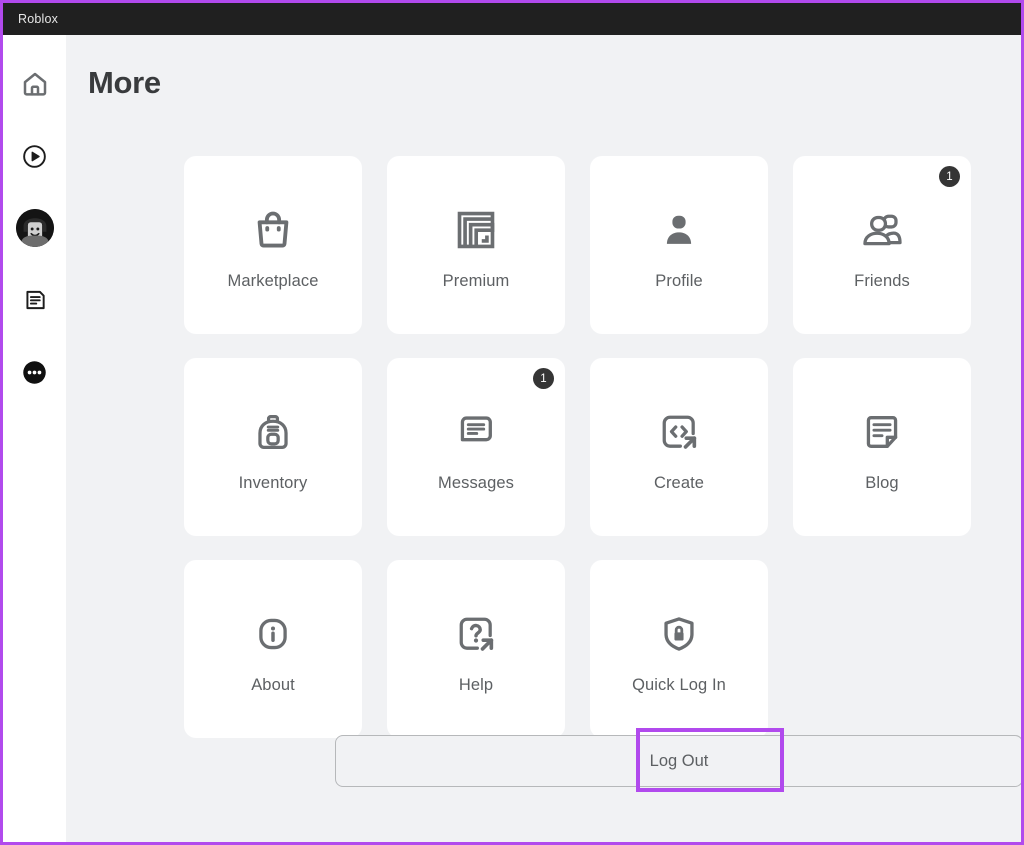 Image resolution: width=1024 pixels, height=845 pixels. I want to click on card-quick-log-in: Quick Log In, so click(679, 649).